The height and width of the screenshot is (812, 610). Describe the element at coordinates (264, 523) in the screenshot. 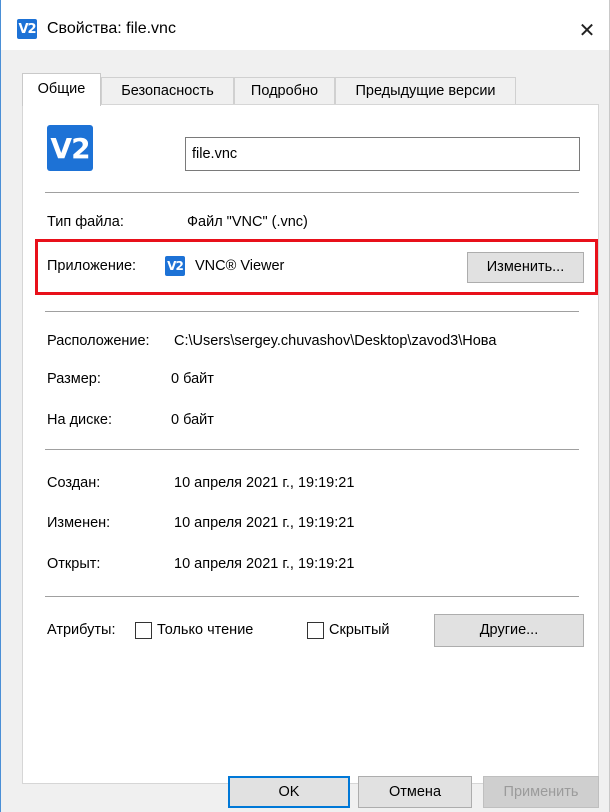

I see `modified-value: 10 апреля 2021 г., 19:19:21` at that location.